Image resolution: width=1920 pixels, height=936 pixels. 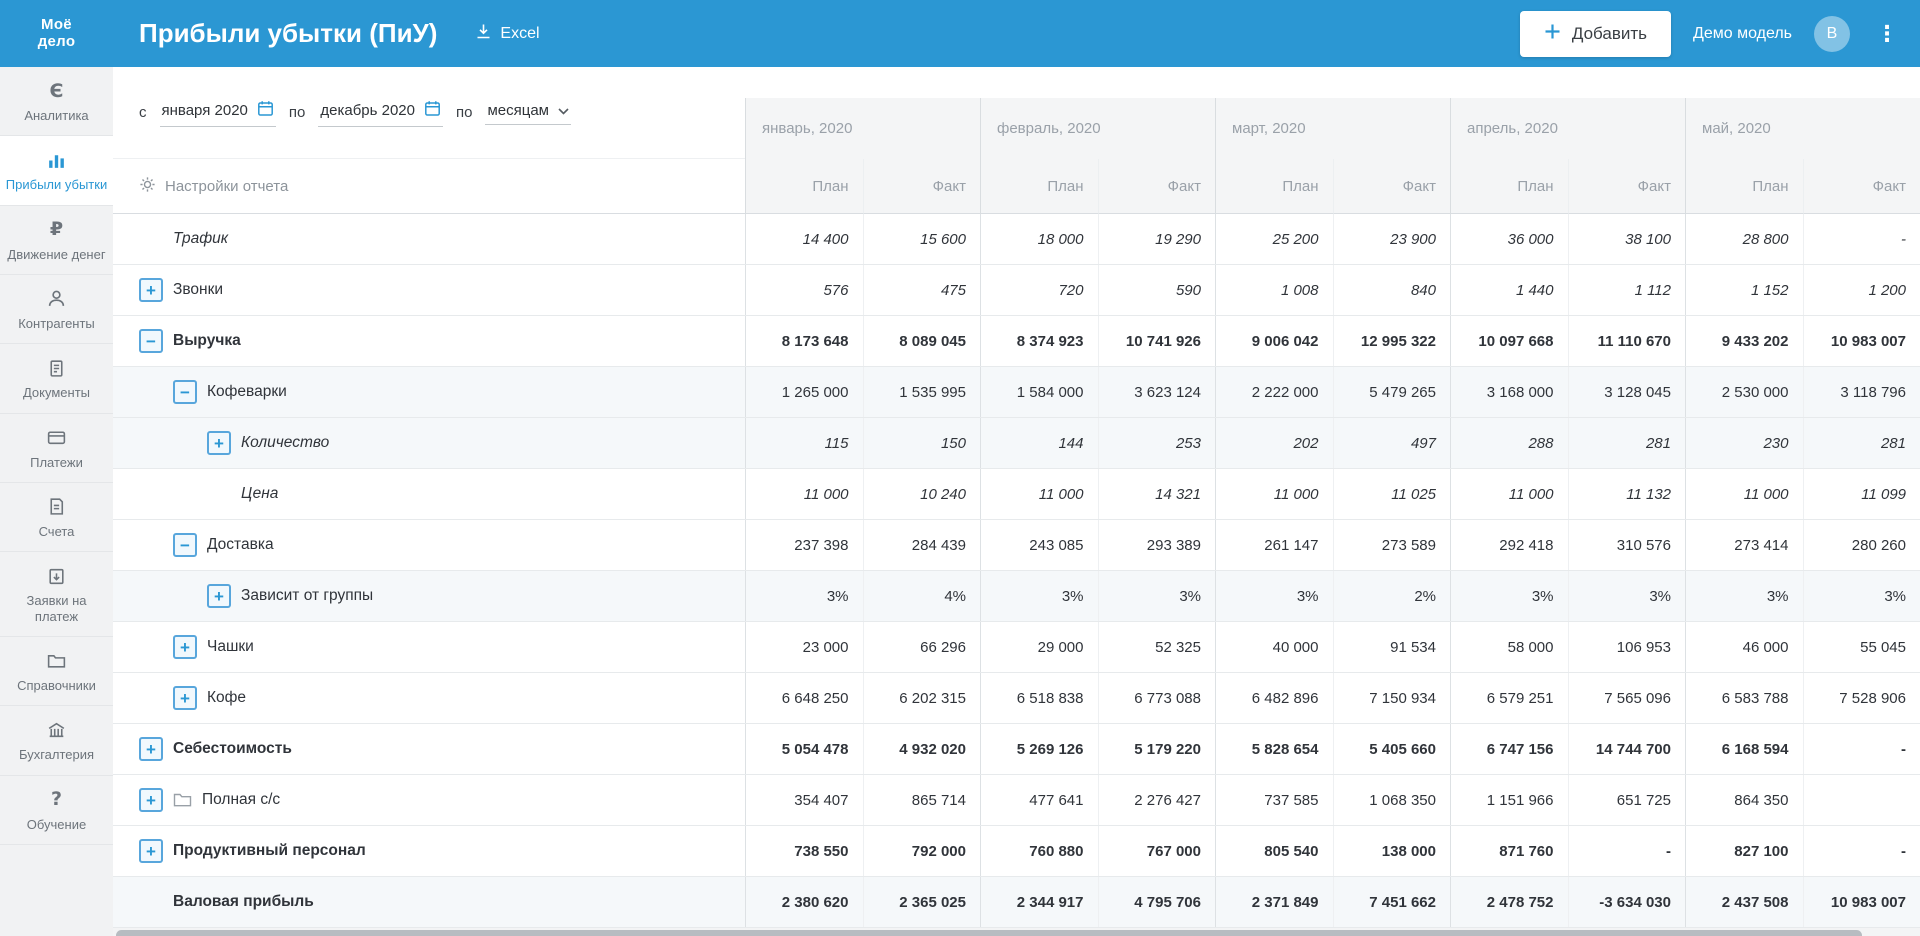 I want to click on row-label: Кофе, so click(x=227, y=697).